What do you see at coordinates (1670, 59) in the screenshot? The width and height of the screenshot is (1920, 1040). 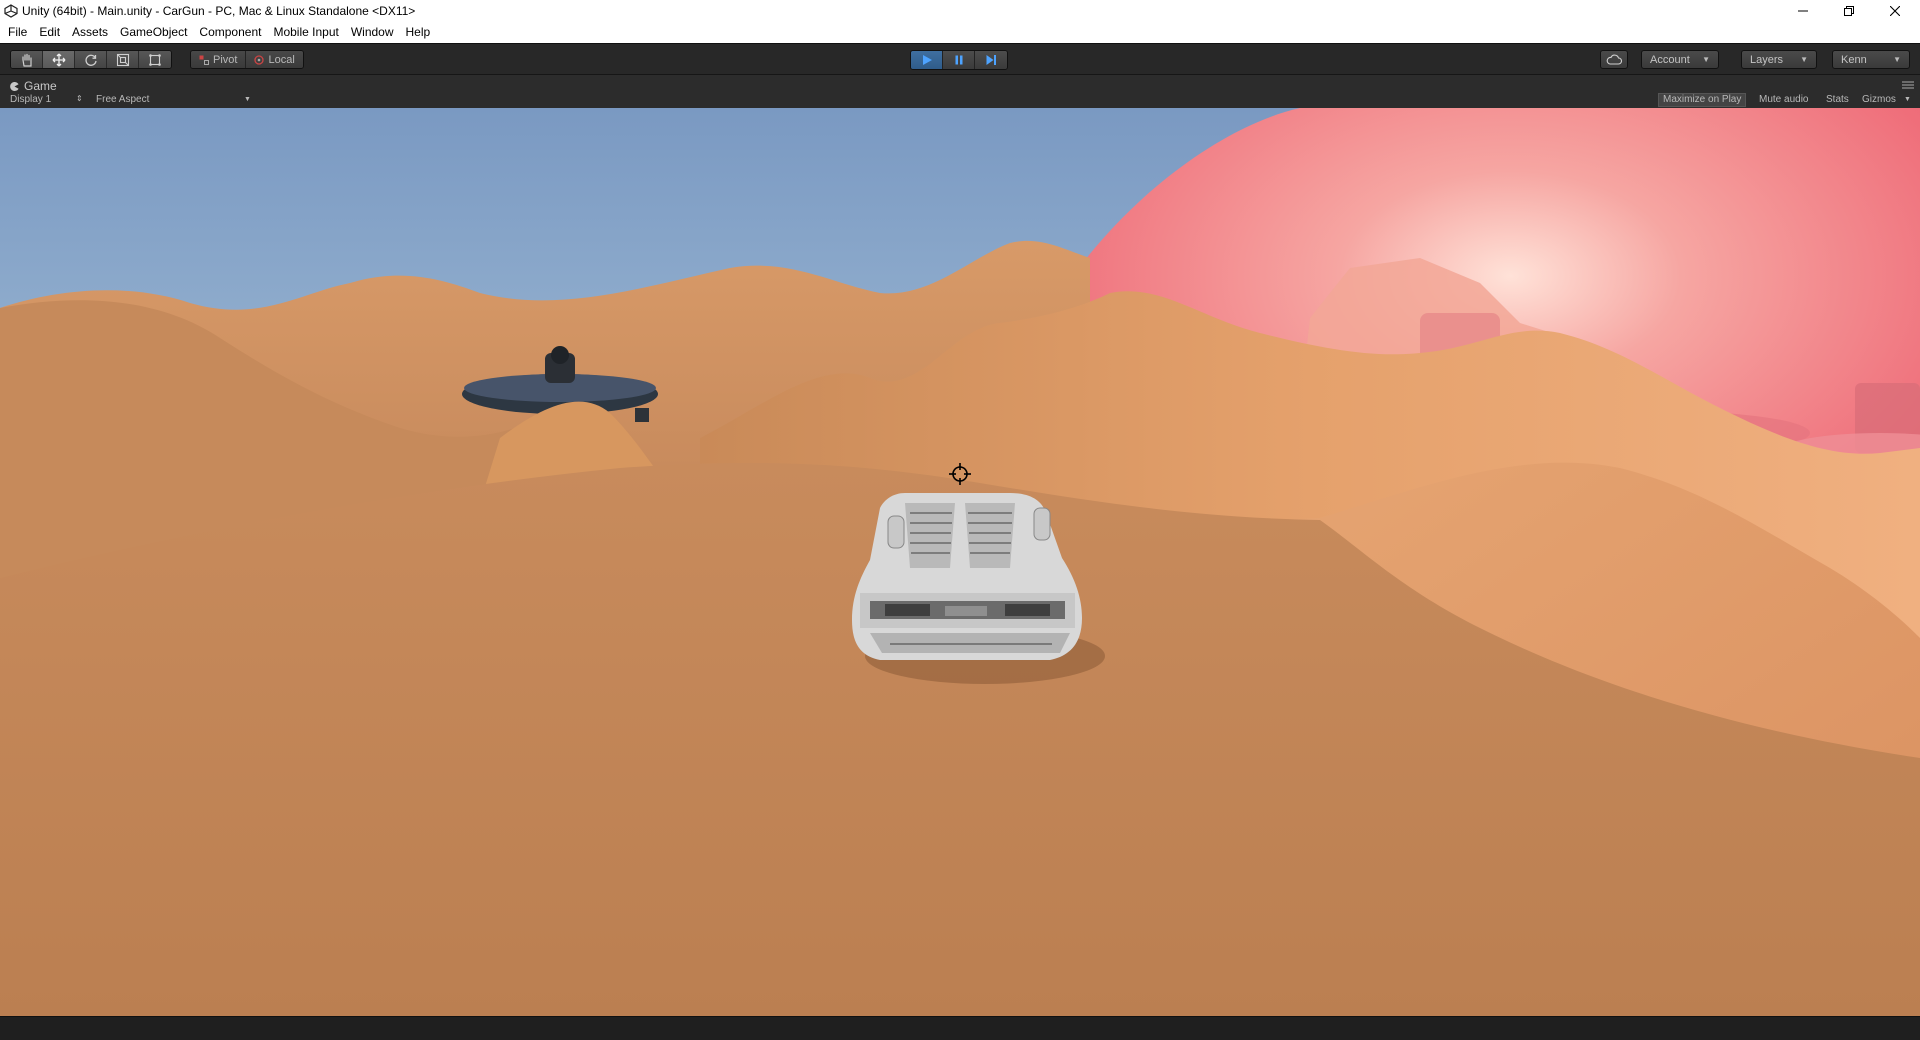 I see `account-label: Account` at bounding box center [1670, 59].